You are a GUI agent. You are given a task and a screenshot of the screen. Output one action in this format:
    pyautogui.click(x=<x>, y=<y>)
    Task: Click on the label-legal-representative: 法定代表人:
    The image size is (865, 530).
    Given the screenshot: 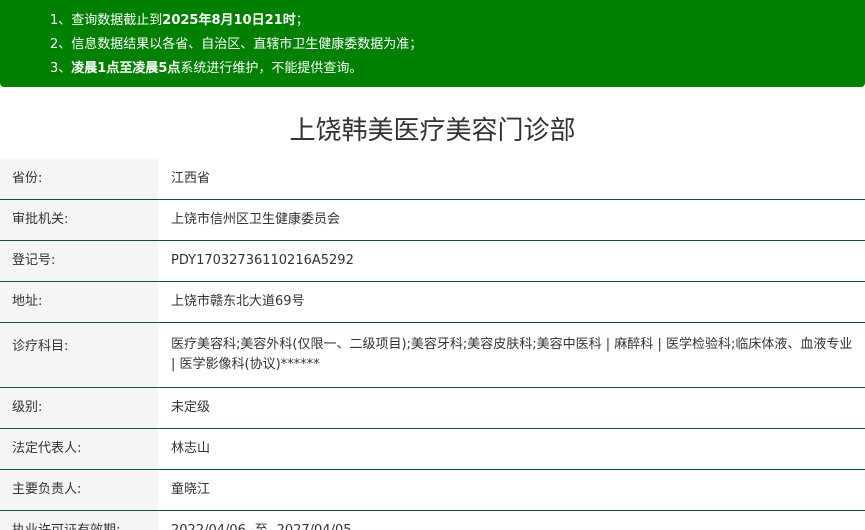 What is the action you would take?
    pyautogui.click(x=79, y=449)
    